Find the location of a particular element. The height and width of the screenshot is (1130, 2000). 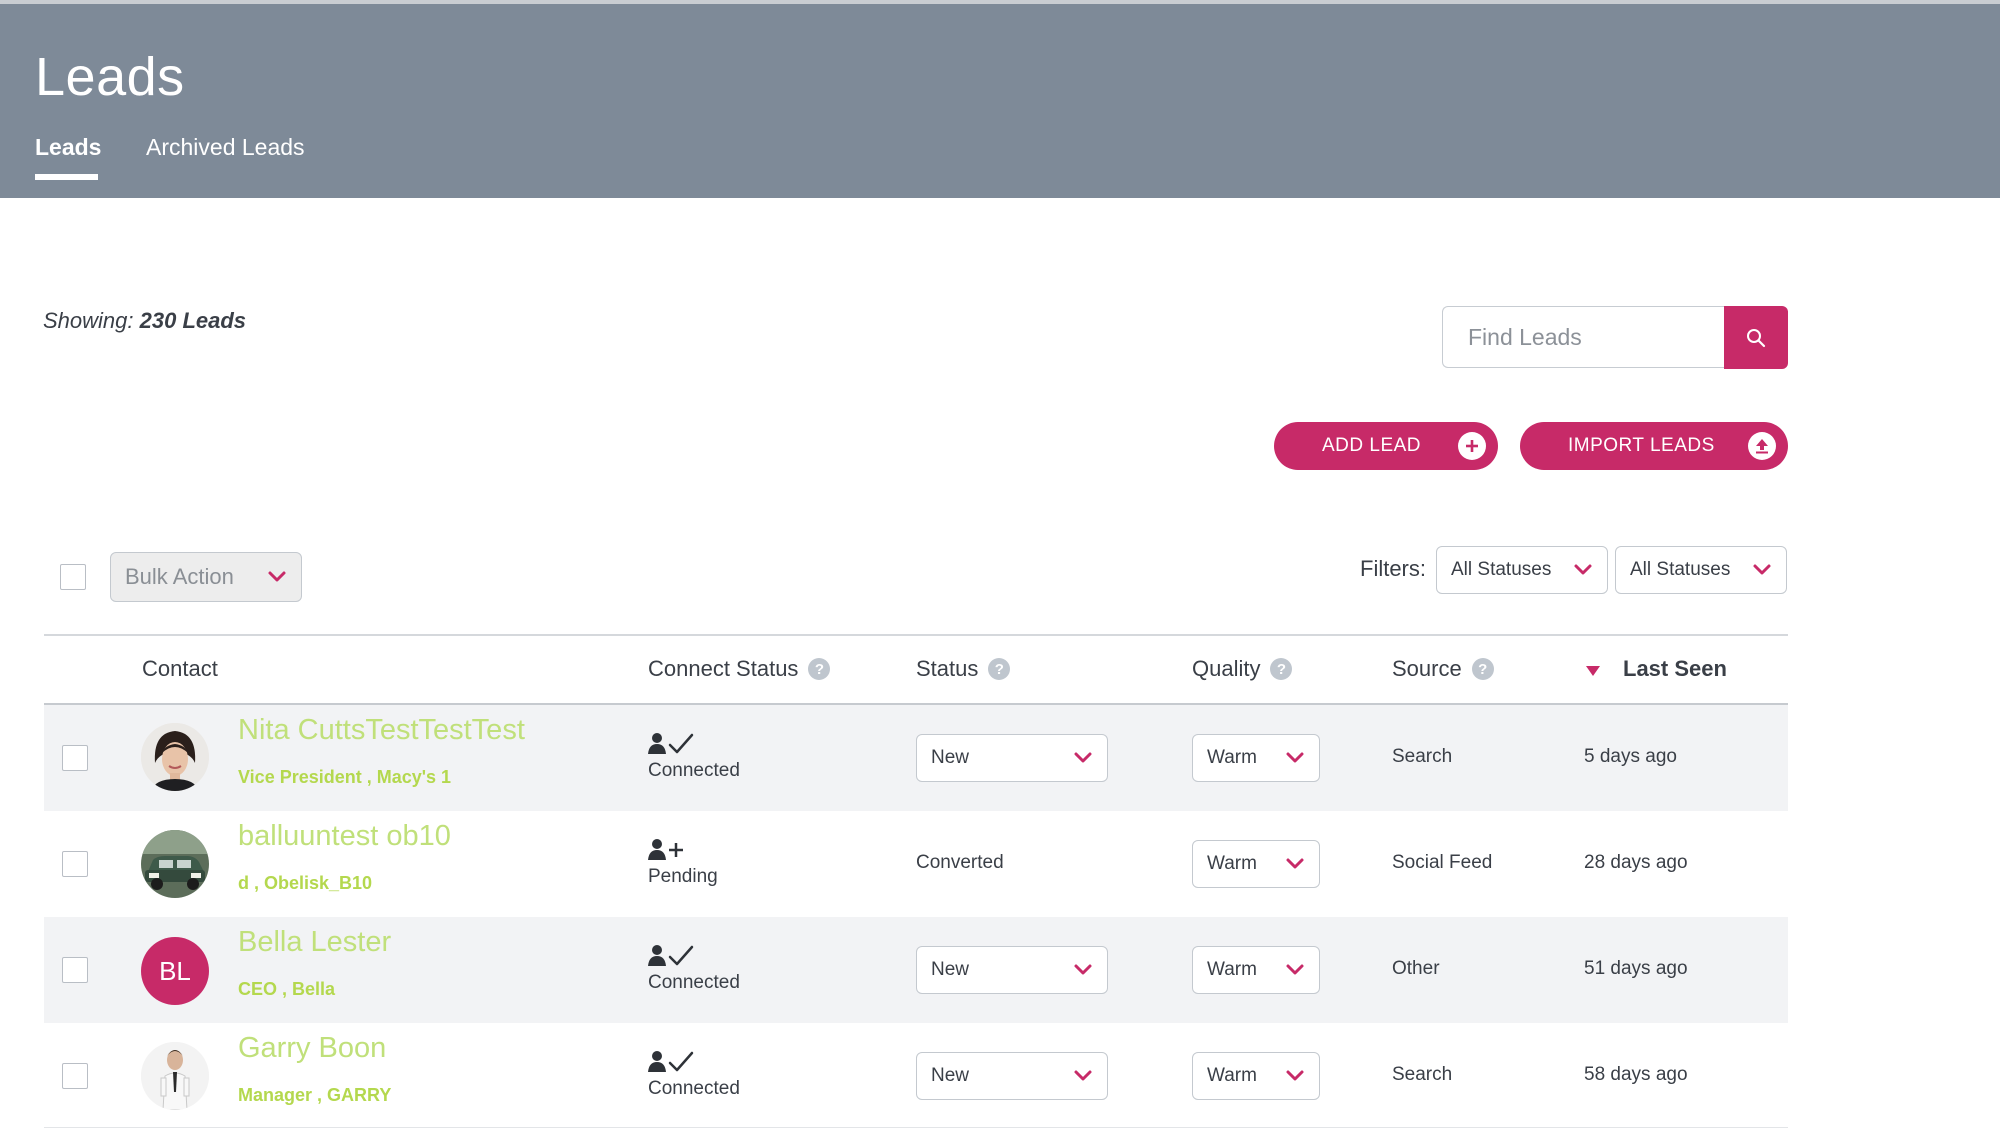

page-title: Leads is located at coordinates (110, 77).